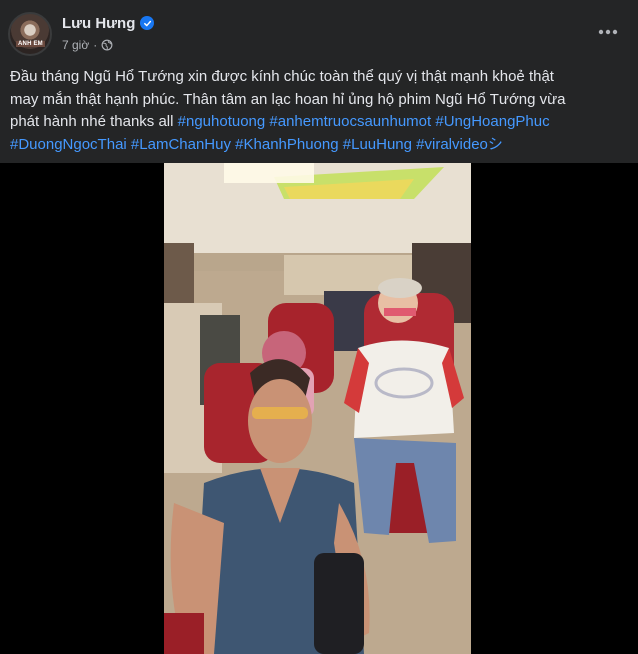  What do you see at coordinates (495, 144) in the screenshot?
I see `trailing-symbol: シ` at bounding box center [495, 144].